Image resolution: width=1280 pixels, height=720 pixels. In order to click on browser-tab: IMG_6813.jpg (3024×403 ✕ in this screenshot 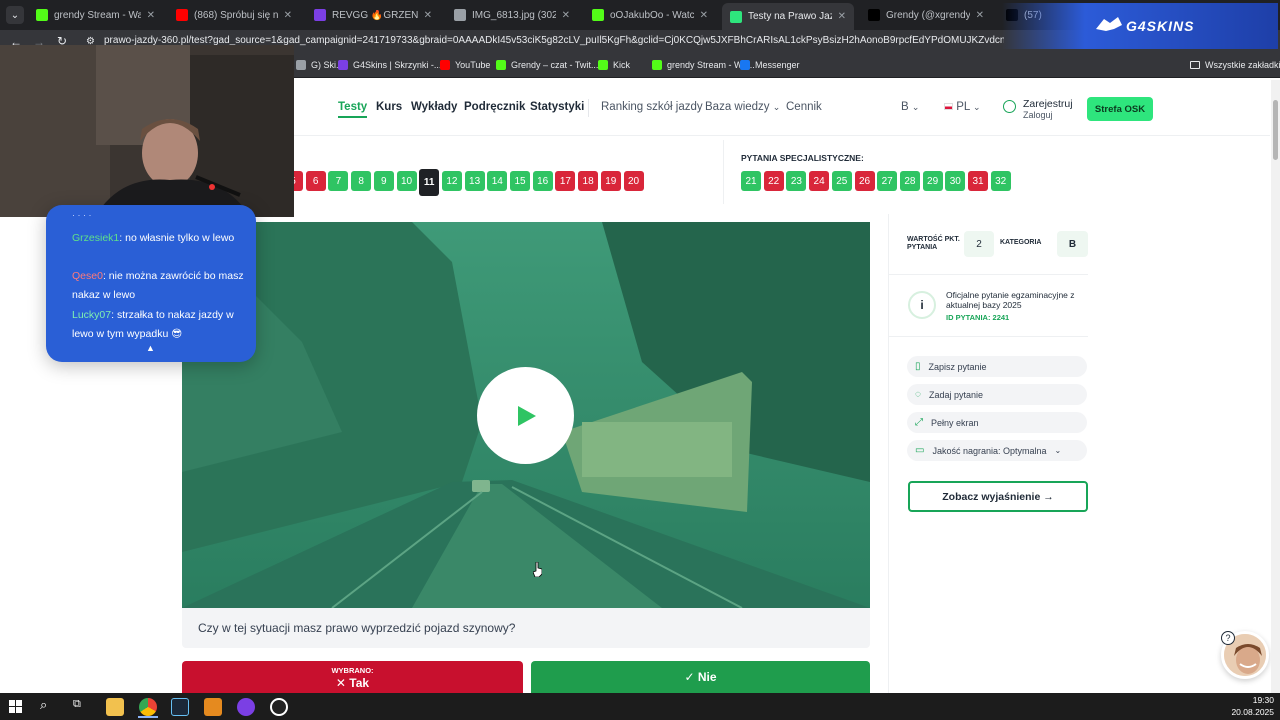, I will do `click(512, 15)`.